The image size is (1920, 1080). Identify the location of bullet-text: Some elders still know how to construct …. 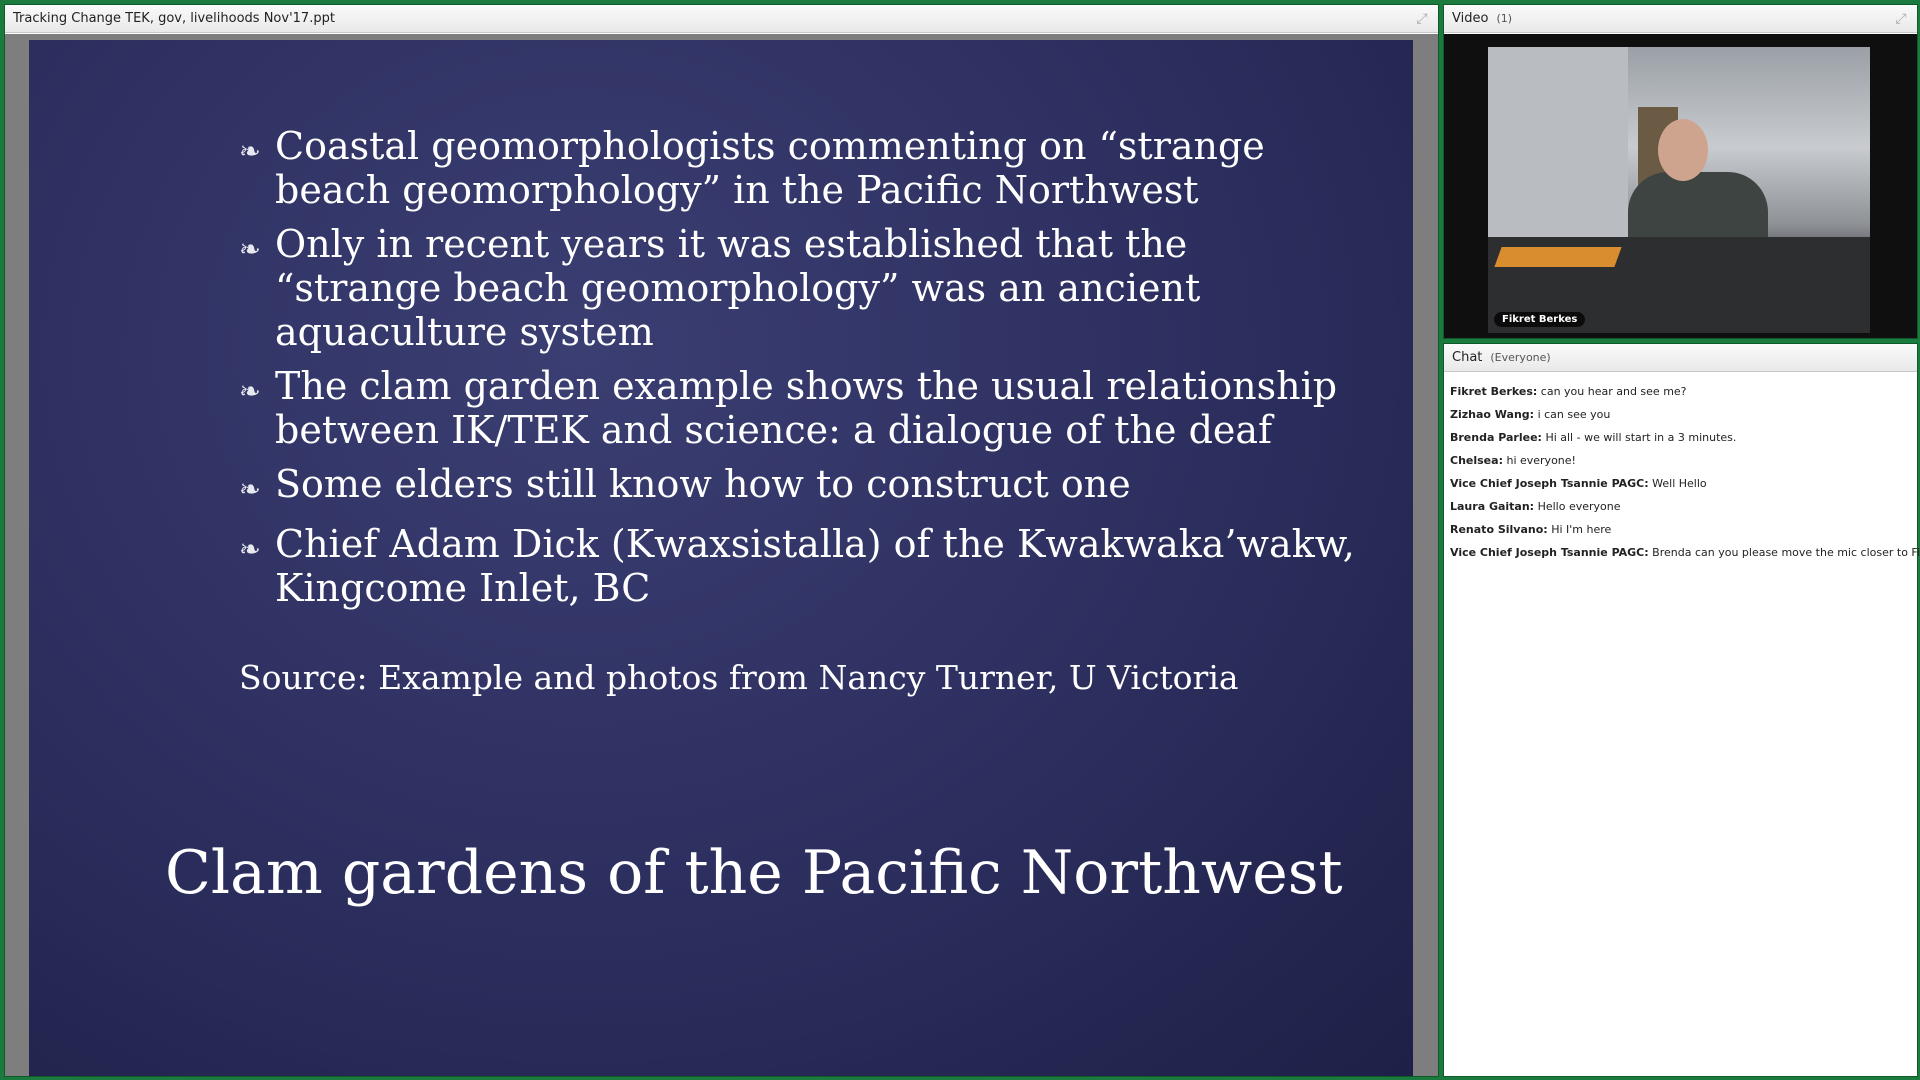
(703, 484).